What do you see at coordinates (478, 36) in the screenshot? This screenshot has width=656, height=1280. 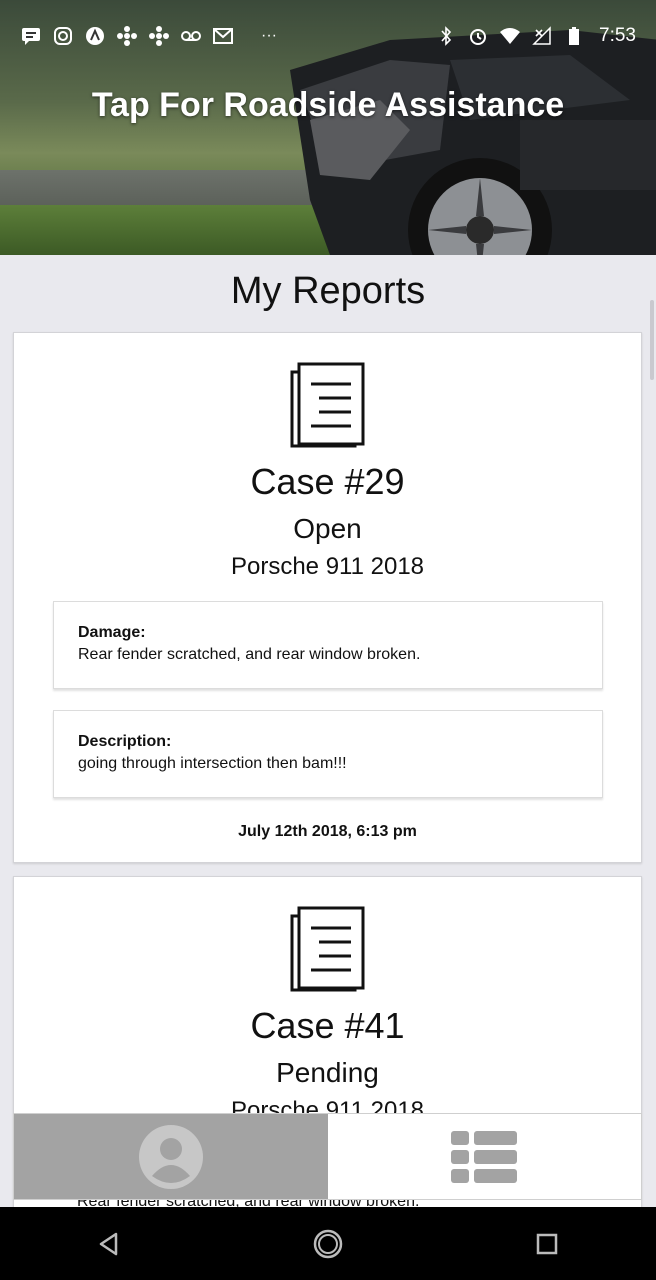 I see `alarm-icon` at bounding box center [478, 36].